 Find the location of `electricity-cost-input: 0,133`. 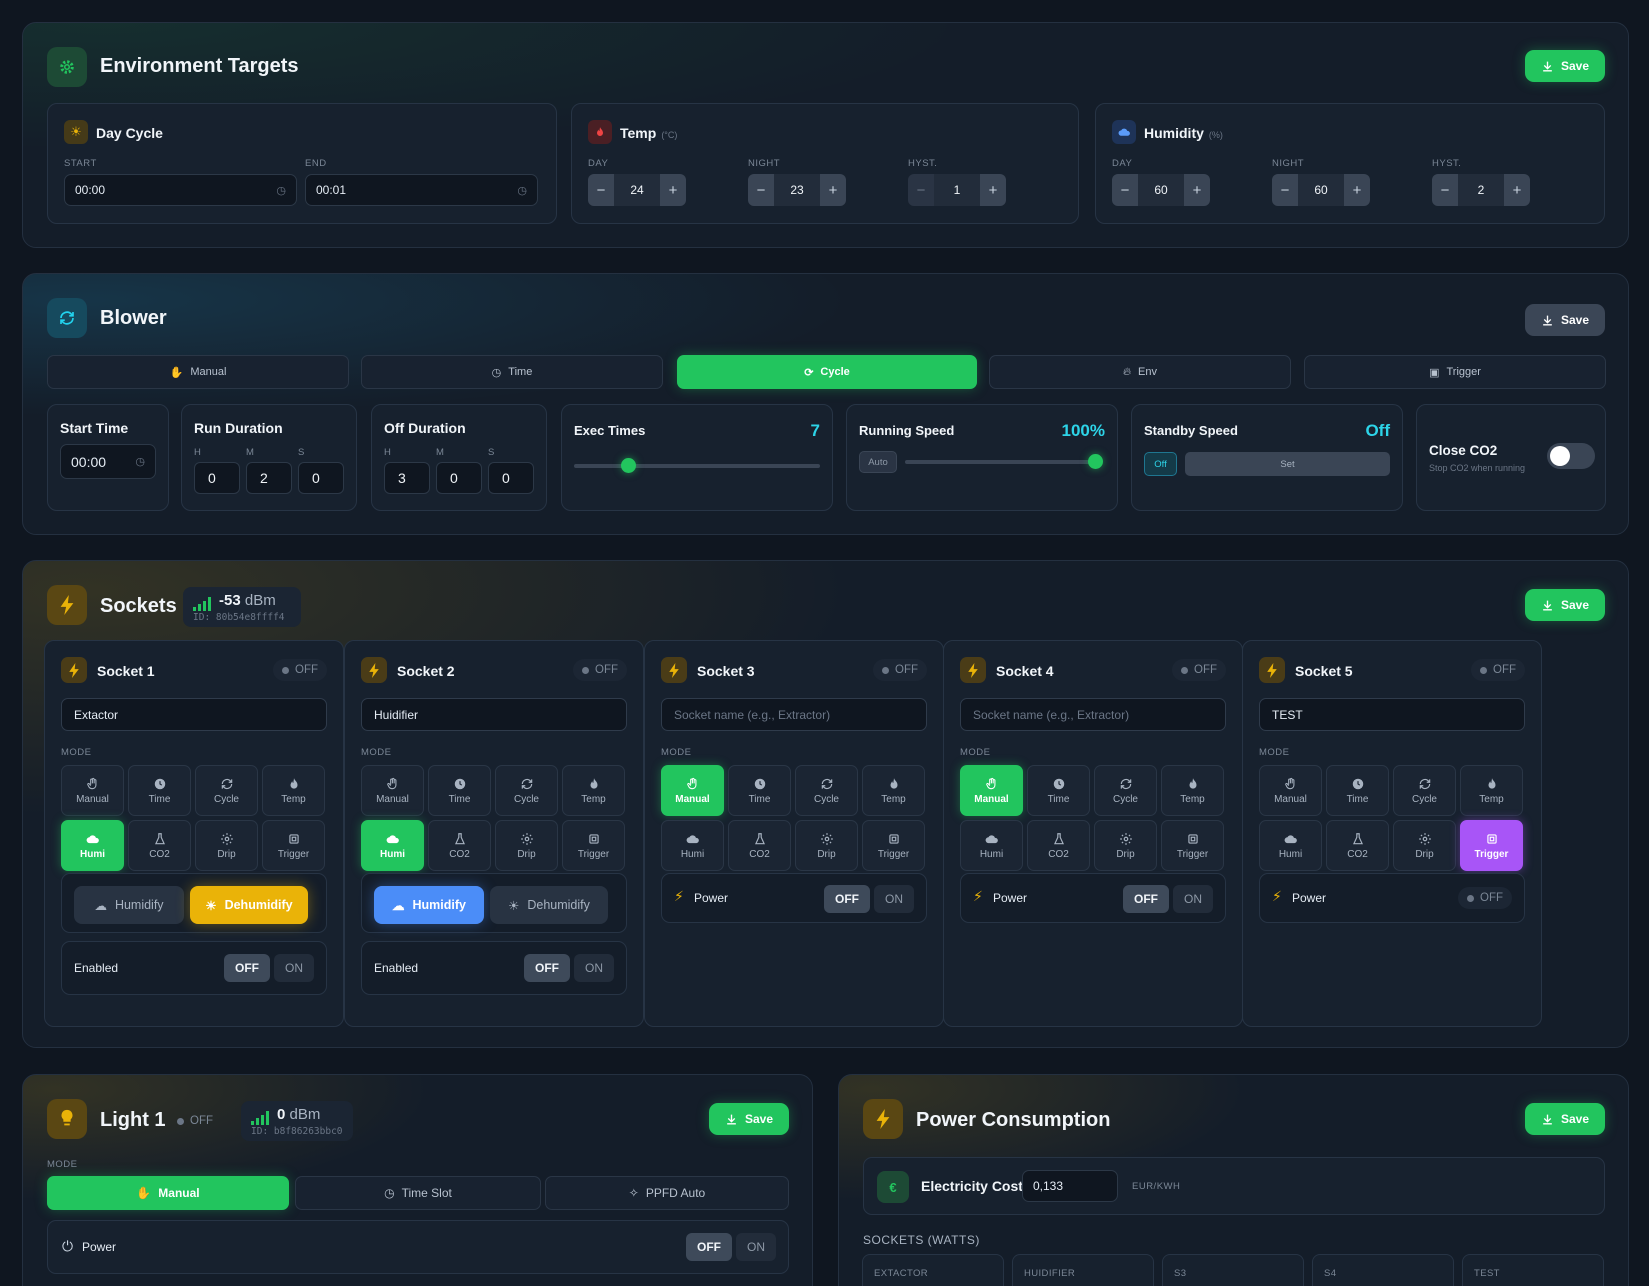

electricity-cost-input: 0,133 is located at coordinates (1070, 1186).